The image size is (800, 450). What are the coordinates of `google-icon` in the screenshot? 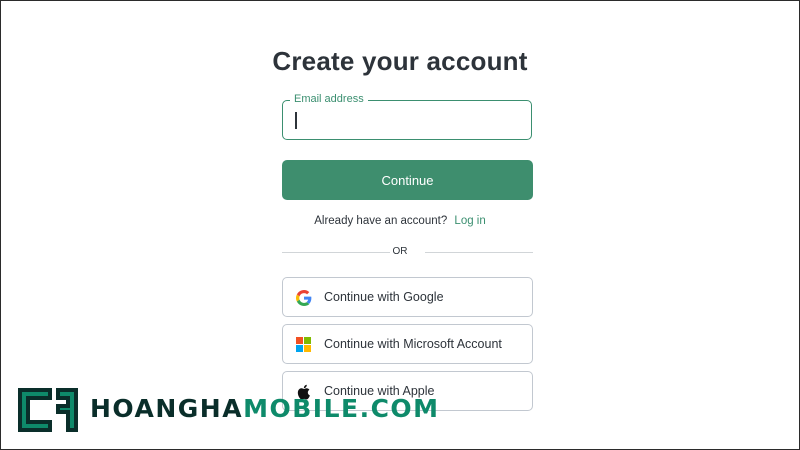 It's located at (304, 298).